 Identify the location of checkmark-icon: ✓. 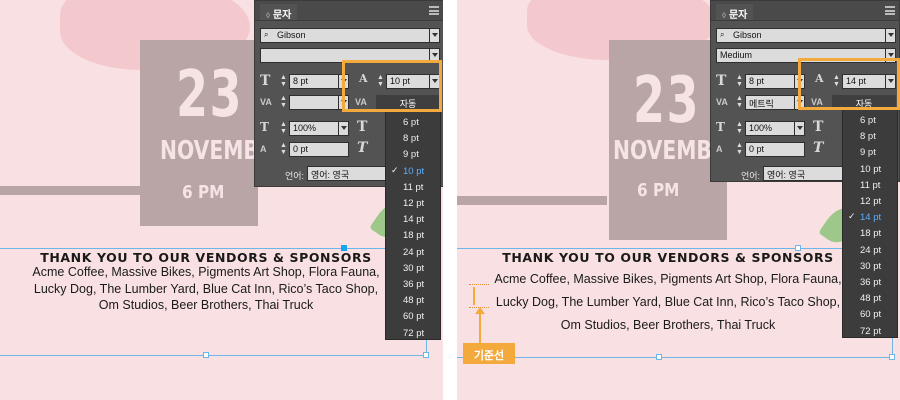
(395, 169).